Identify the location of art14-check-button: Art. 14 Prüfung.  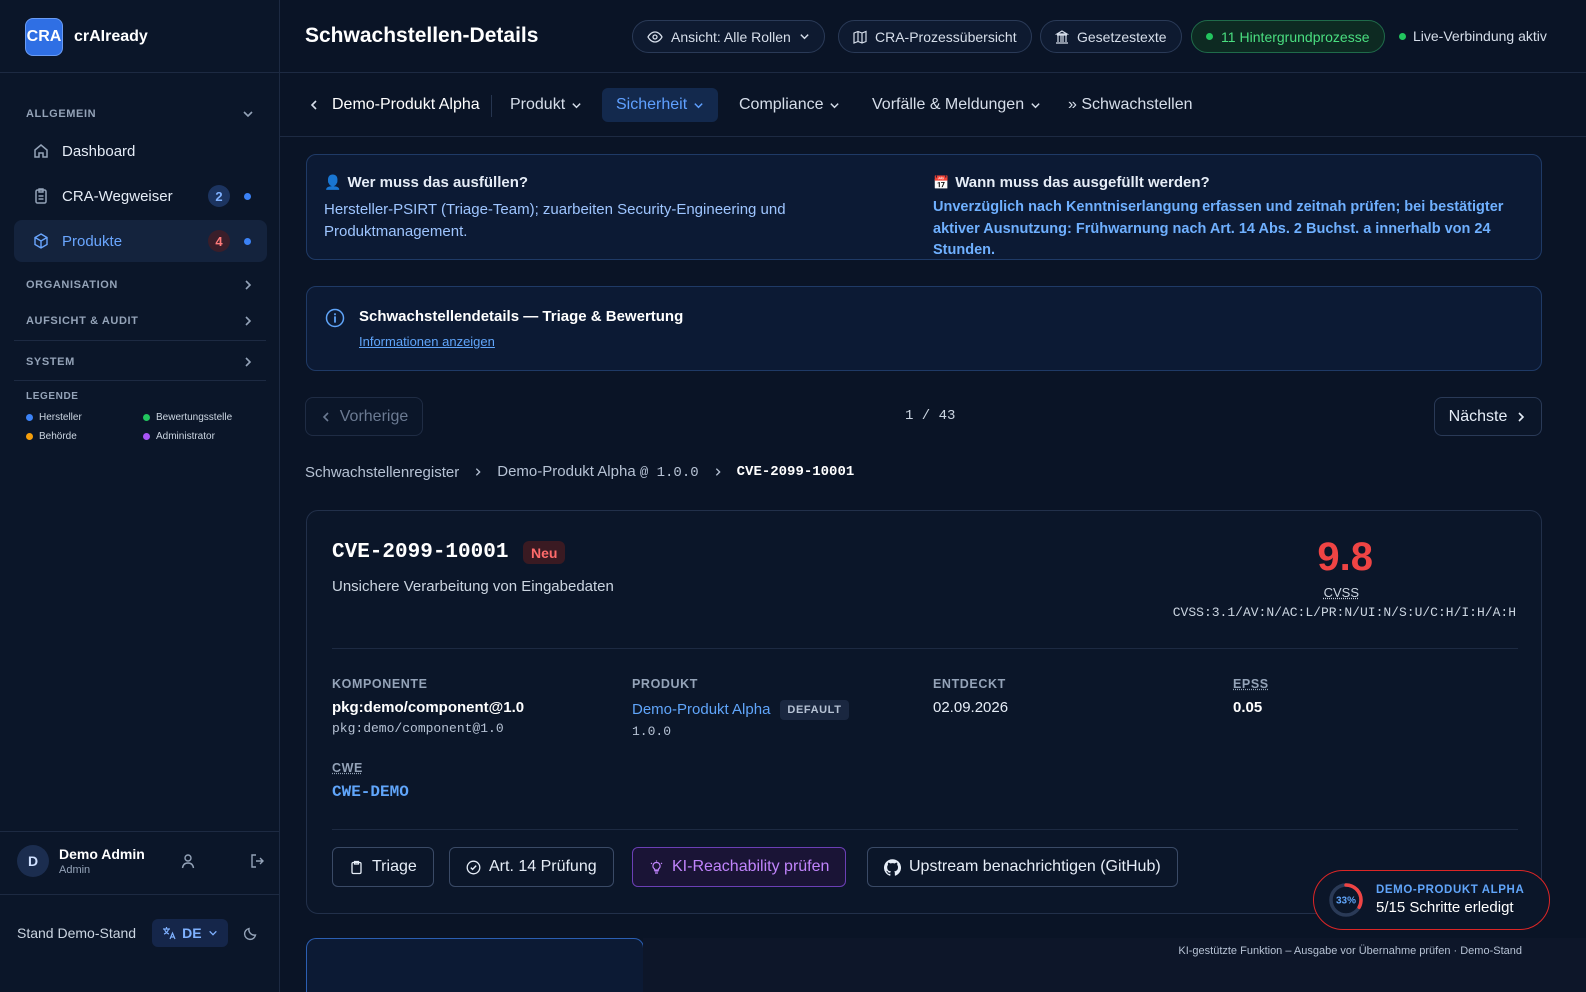
(531, 867).